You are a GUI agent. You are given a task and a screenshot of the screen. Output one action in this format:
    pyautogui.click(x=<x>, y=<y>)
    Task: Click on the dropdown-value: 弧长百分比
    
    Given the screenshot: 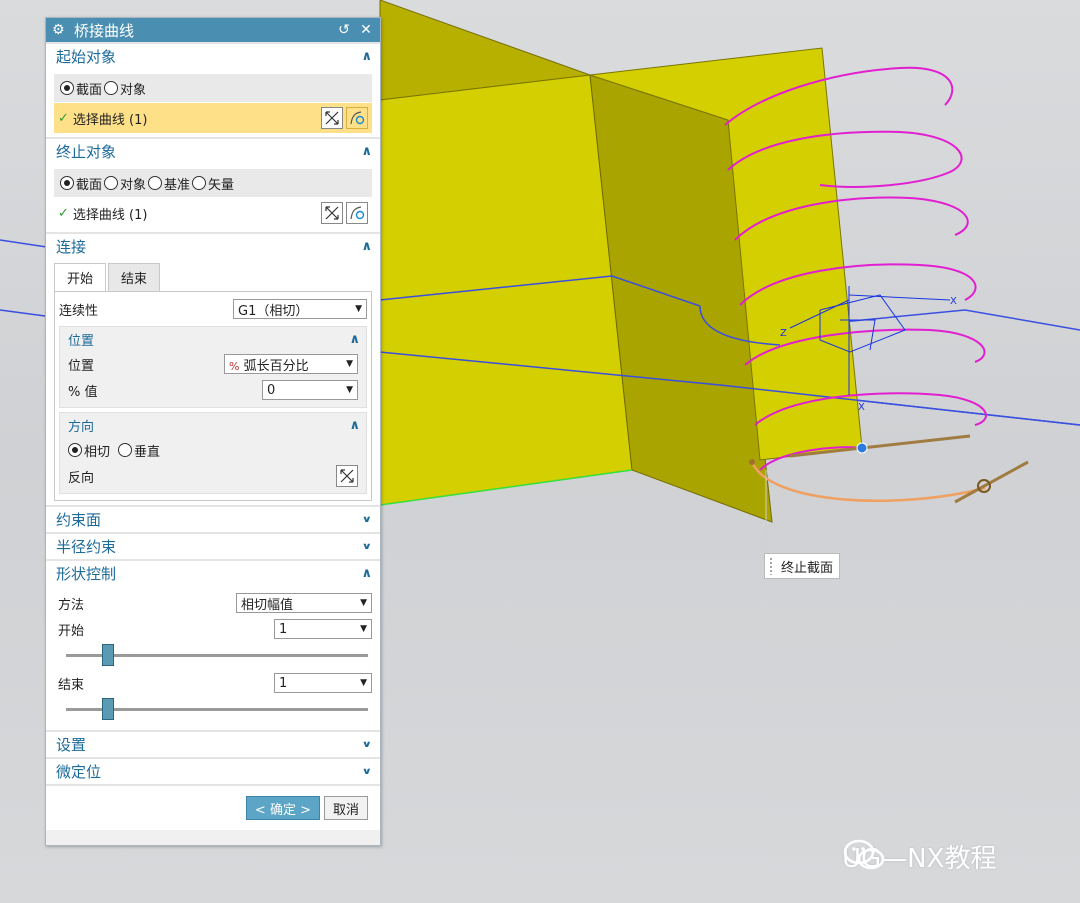 What is the action you would take?
    pyautogui.click(x=276, y=366)
    